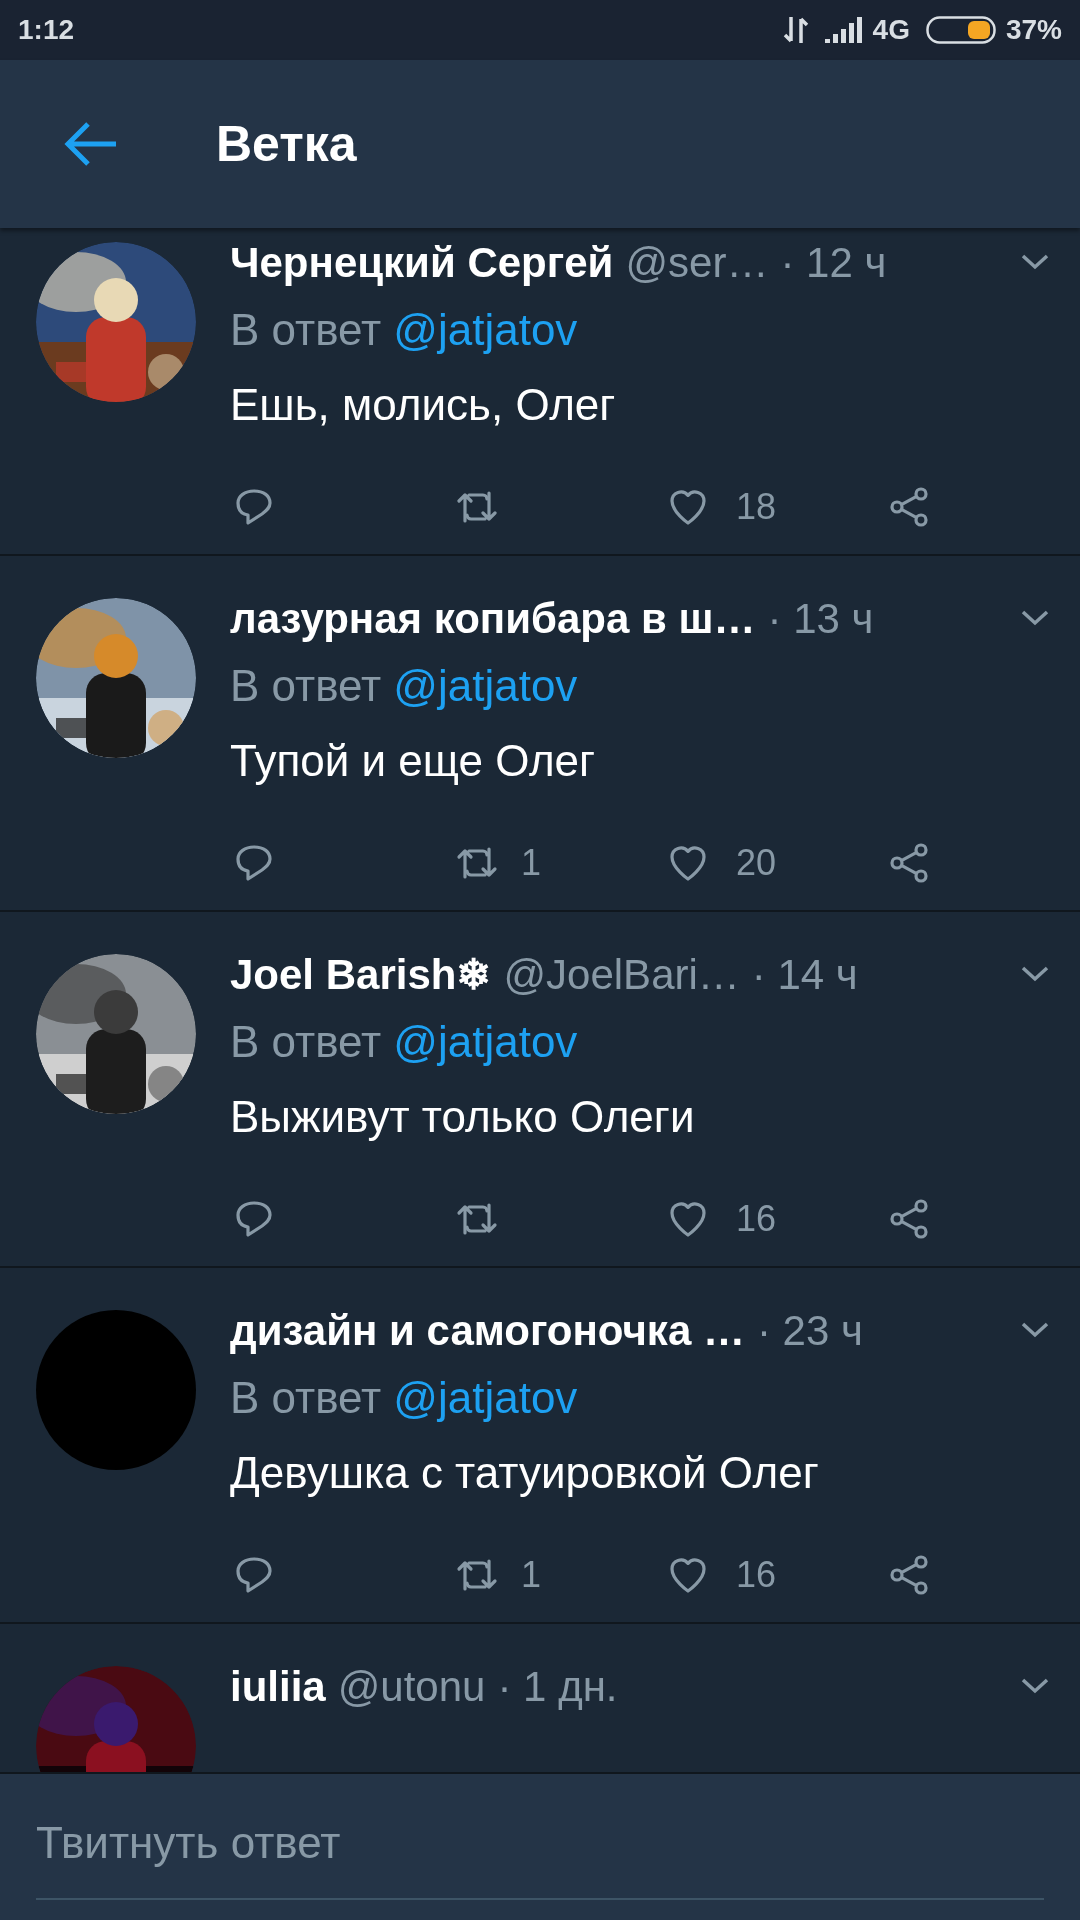 The width and height of the screenshot is (1080, 1920). Describe the element at coordinates (525, 1473) in the screenshot. I see `tweet-text: Девушка с татуировкой Олег` at that location.